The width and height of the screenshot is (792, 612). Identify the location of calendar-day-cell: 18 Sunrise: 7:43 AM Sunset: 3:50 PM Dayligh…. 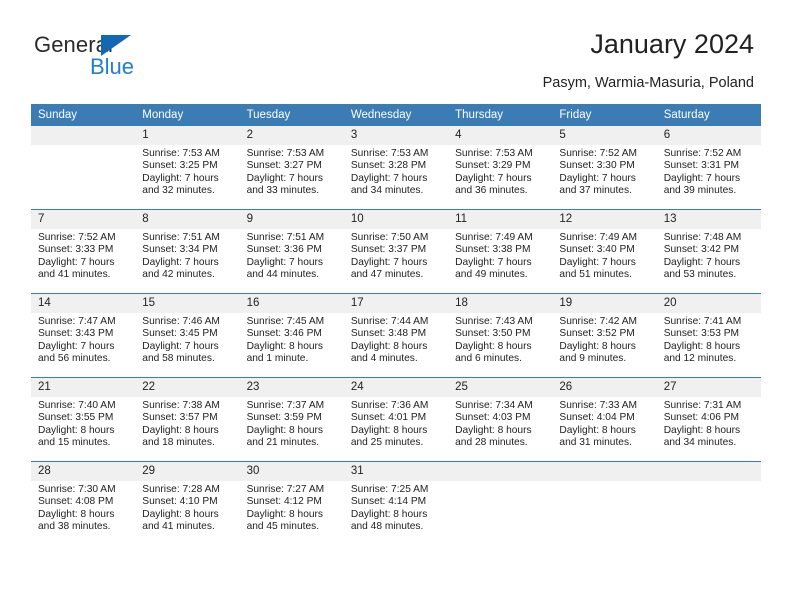
(500, 335).